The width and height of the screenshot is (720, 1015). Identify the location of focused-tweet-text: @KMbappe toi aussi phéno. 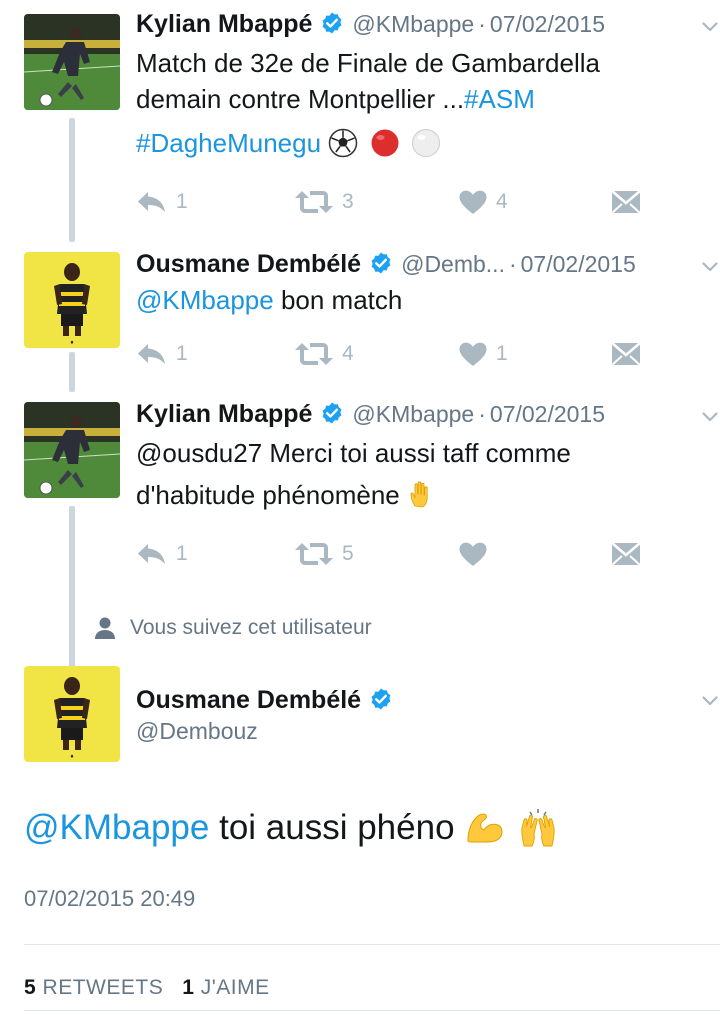
(293, 829).